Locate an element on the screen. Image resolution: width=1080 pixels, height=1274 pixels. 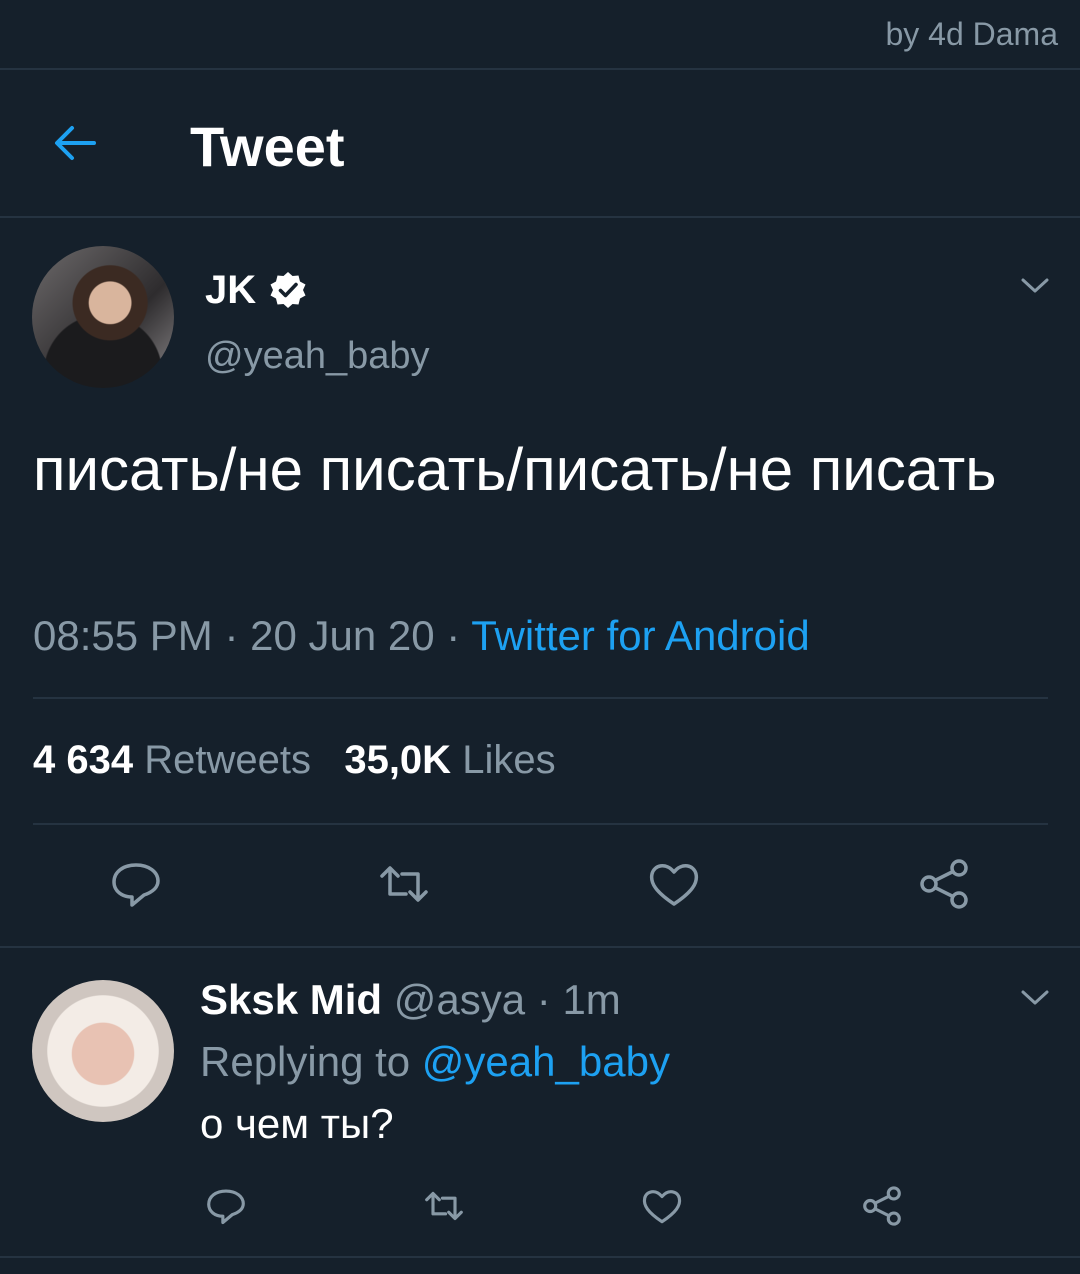
reply-text: о чем ты? is located at coordinates (297, 1123).